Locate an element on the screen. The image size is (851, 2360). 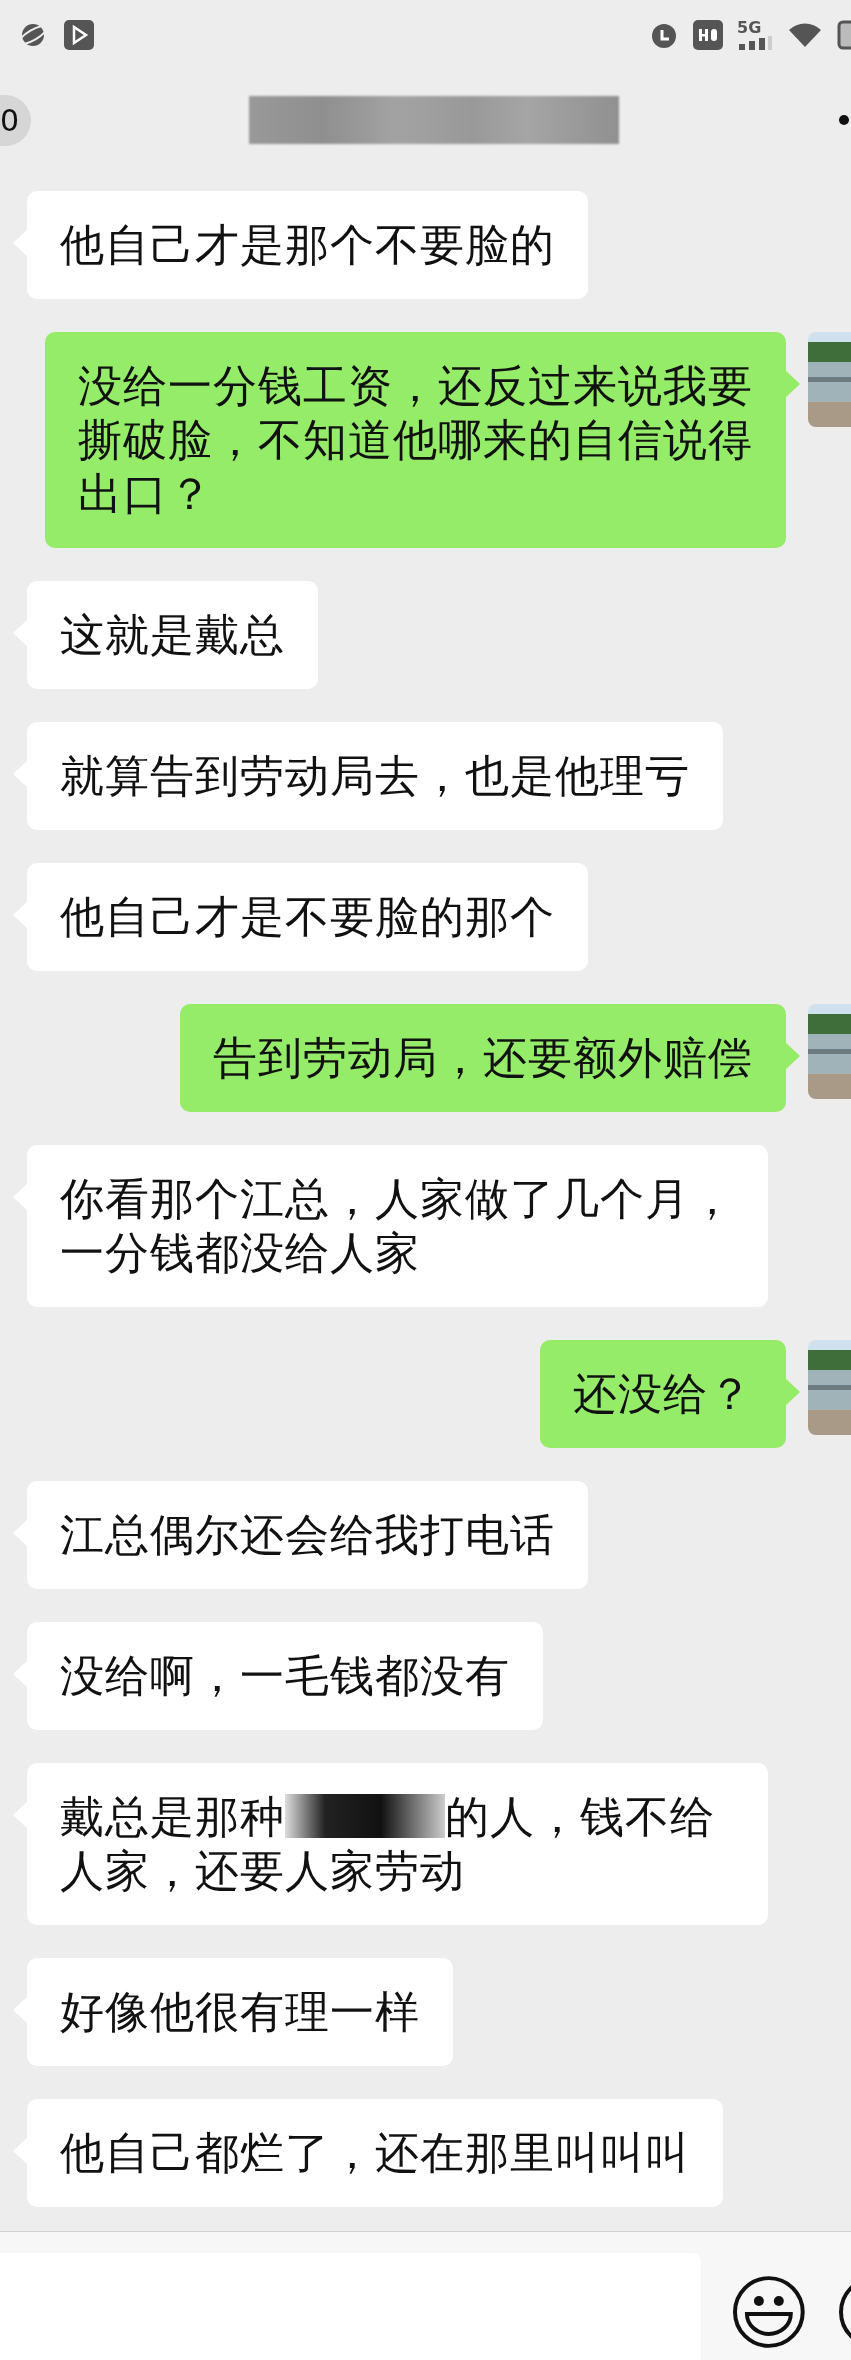
unread-badge: 0 is located at coordinates (16, 120).